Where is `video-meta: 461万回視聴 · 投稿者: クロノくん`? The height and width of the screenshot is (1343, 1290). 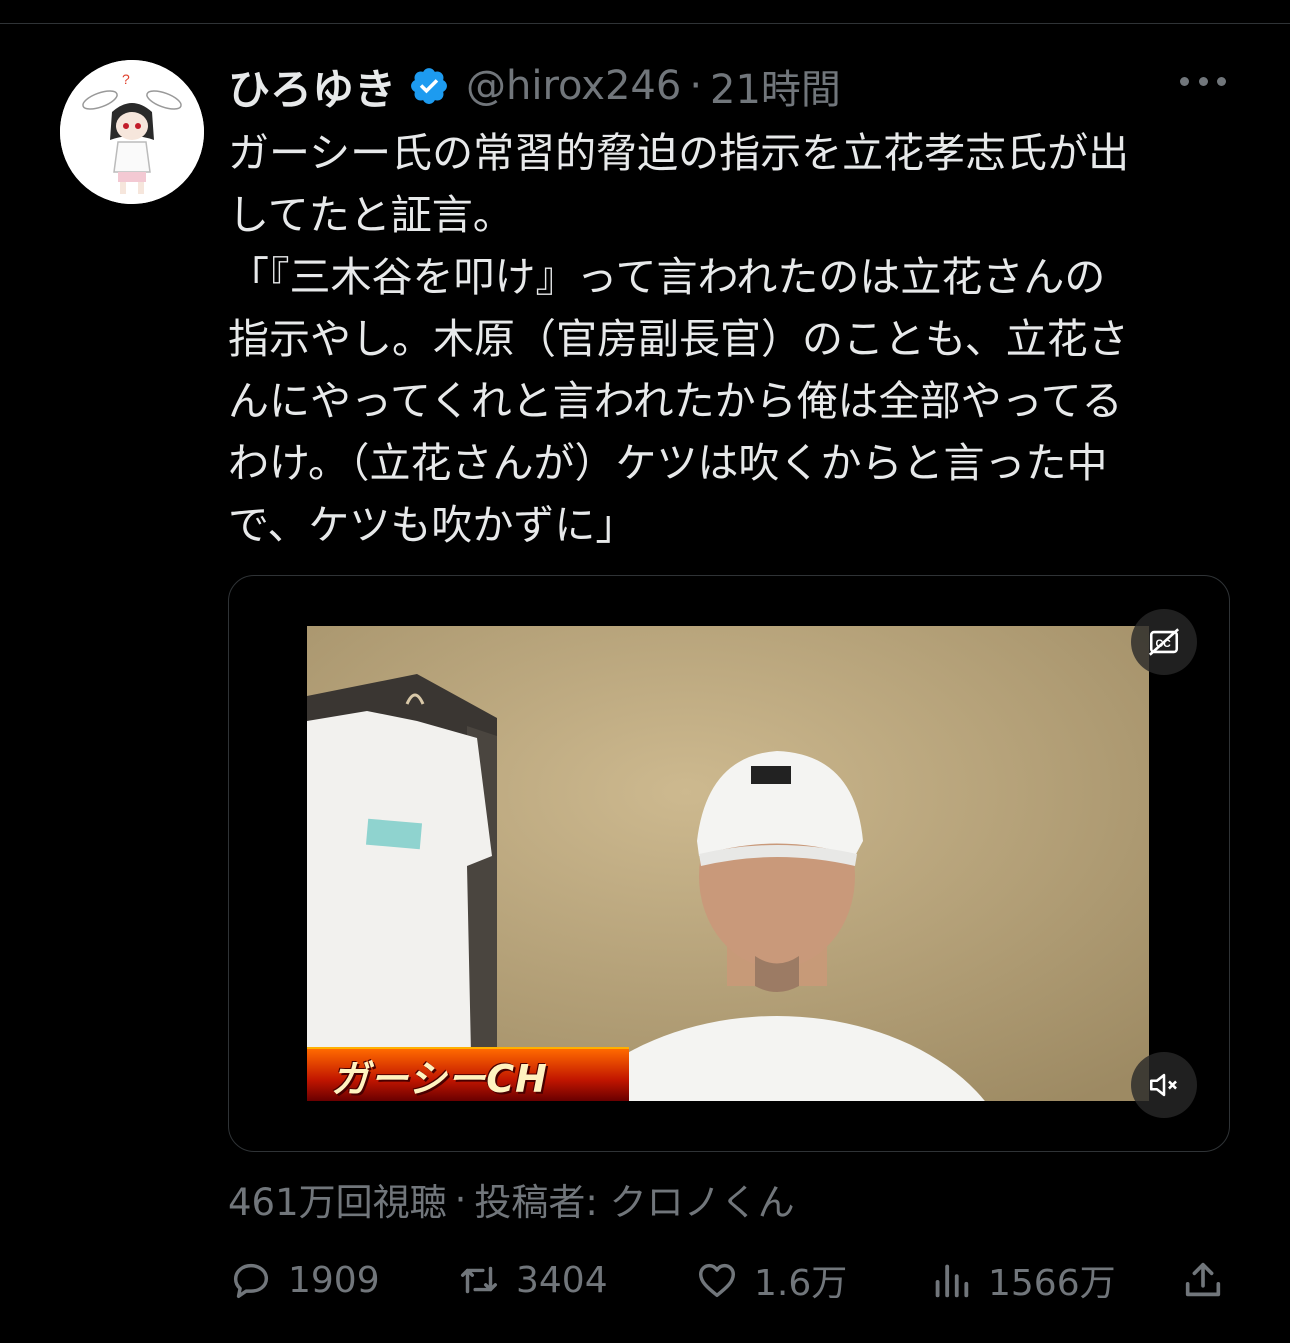 video-meta: 461万回視聴 · 投稿者: クロノくん is located at coordinates (511, 1199).